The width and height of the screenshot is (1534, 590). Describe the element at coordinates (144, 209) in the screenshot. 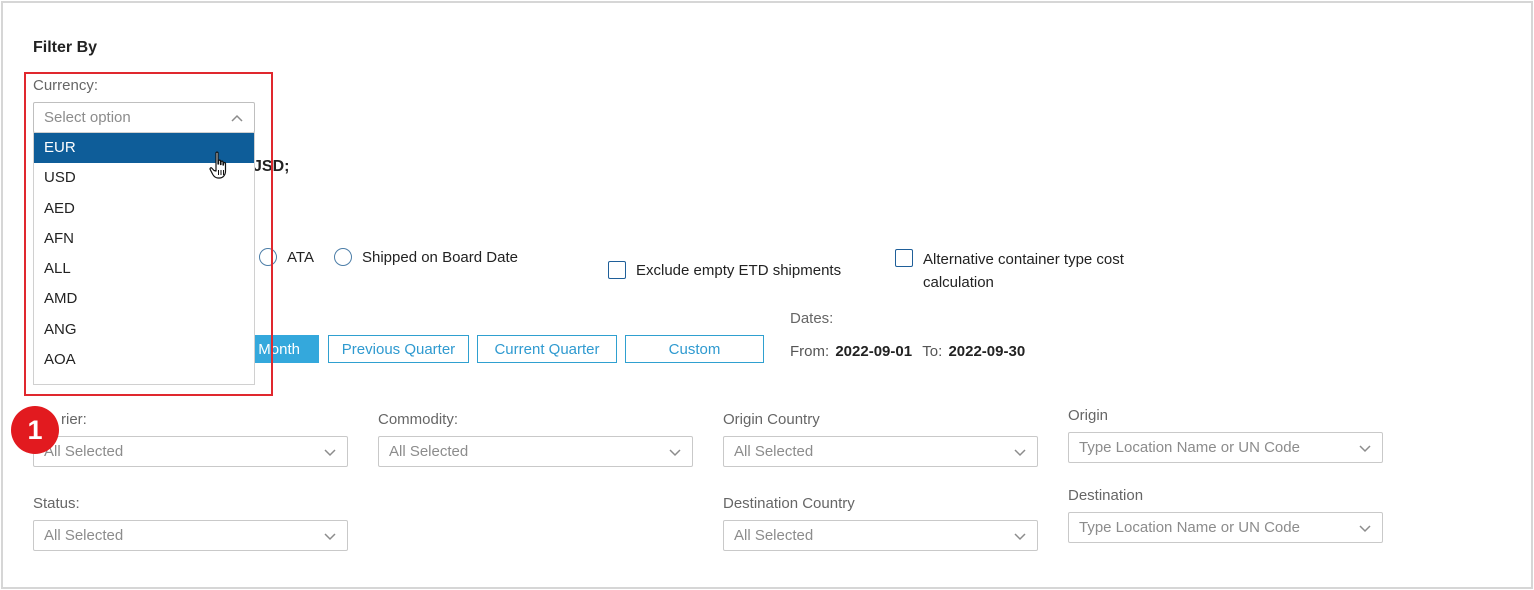

I see `currency-option-aed: AED` at that location.